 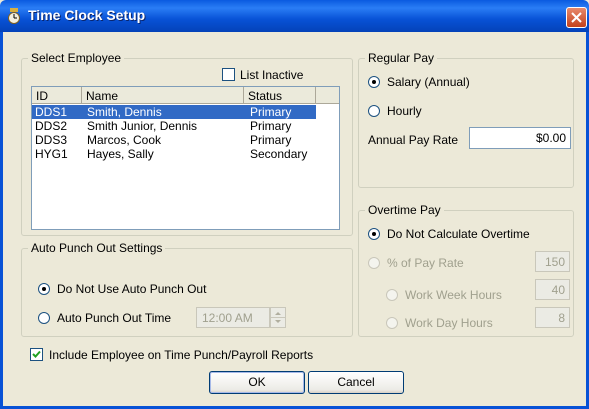 What do you see at coordinates (374, 111) in the screenshot?
I see `hourly-radio` at bounding box center [374, 111].